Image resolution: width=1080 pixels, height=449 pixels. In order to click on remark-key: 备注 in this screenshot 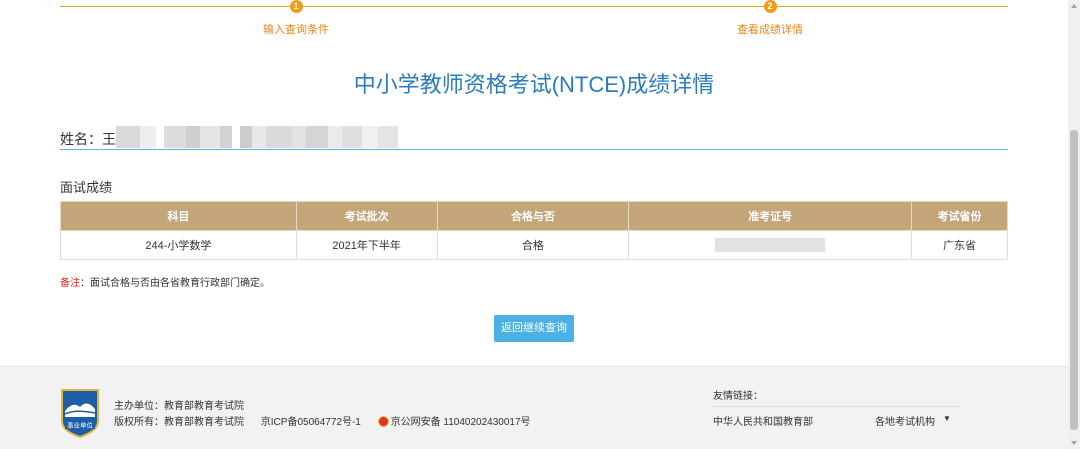, I will do `click(70, 283)`.